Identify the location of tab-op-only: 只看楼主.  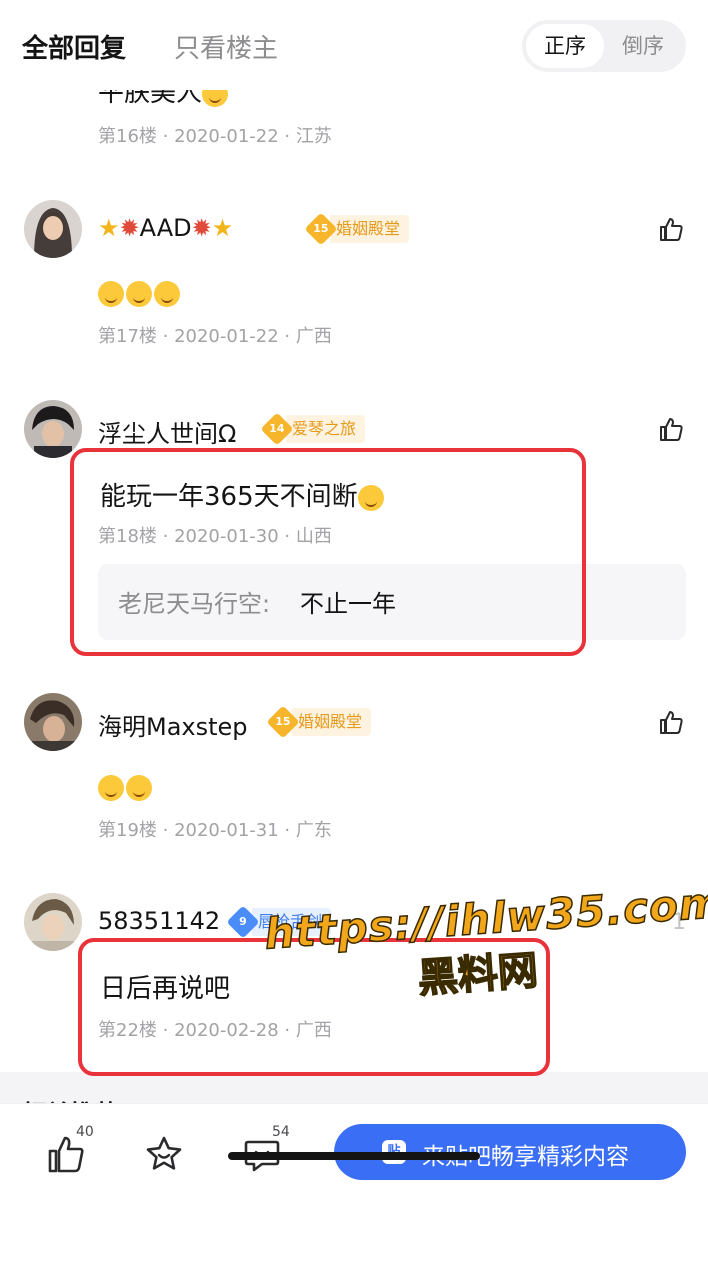
(226, 46).